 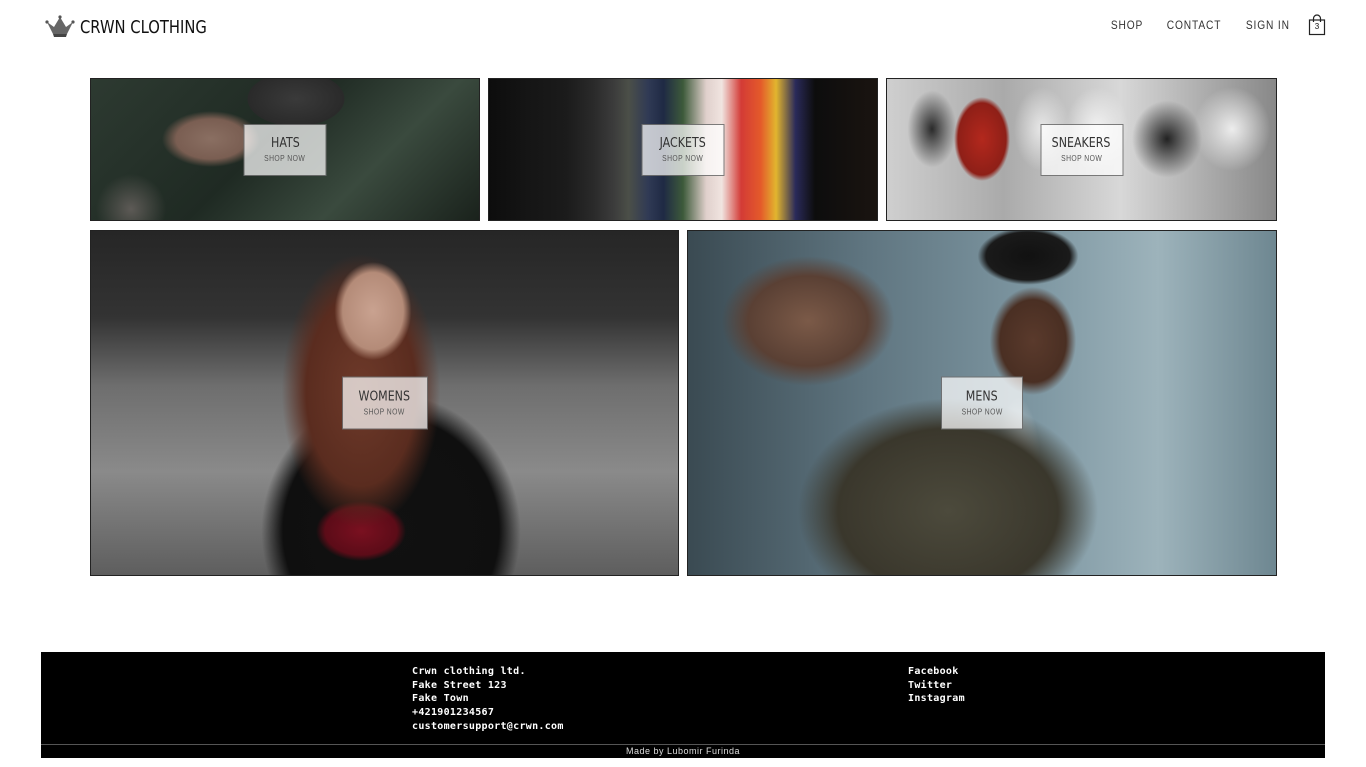 I want to click on category-tile-hats: HATS SHOP NOW, so click(x=285, y=149).